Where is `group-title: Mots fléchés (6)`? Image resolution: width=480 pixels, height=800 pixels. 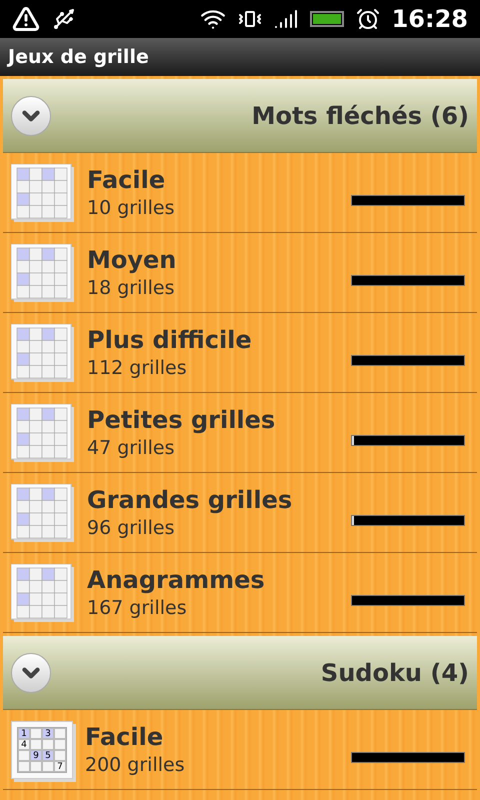
group-title: Mots fléchés (6) is located at coordinates (360, 116).